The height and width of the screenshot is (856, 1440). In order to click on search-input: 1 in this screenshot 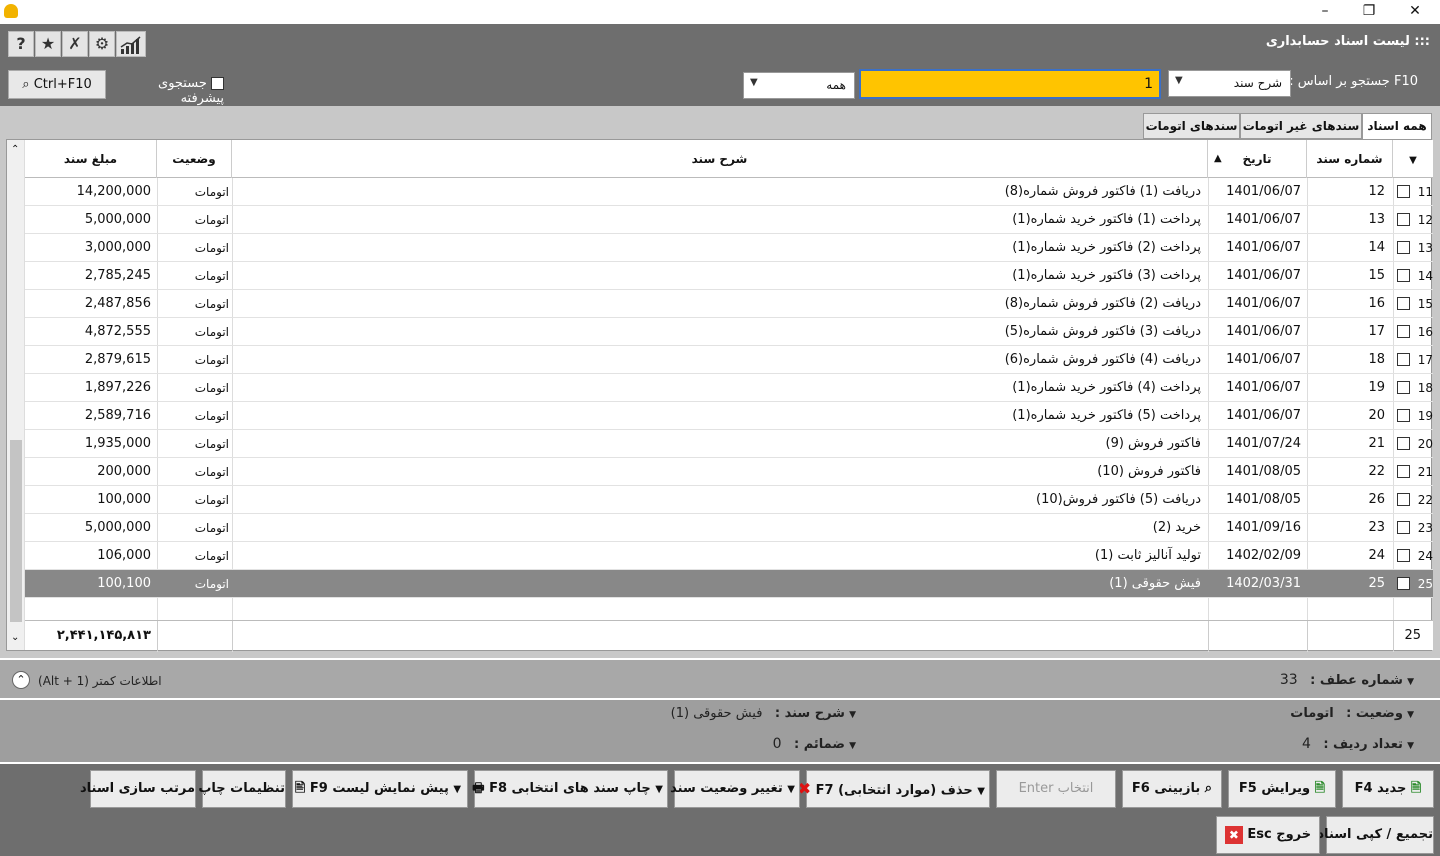, I will do `click(1010, 84)`.